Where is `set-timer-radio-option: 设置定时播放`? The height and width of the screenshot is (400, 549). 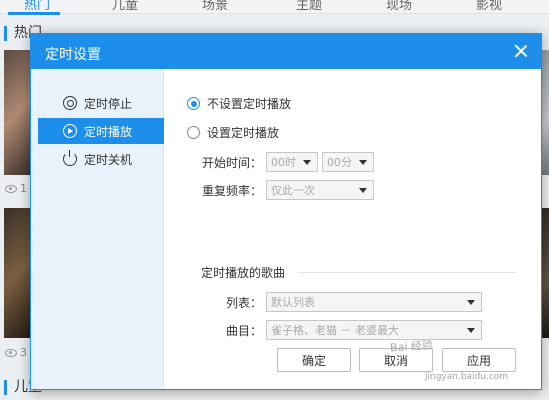 set-timer-radio-option: 设置定时播放 is located at coordinates (233, 132).